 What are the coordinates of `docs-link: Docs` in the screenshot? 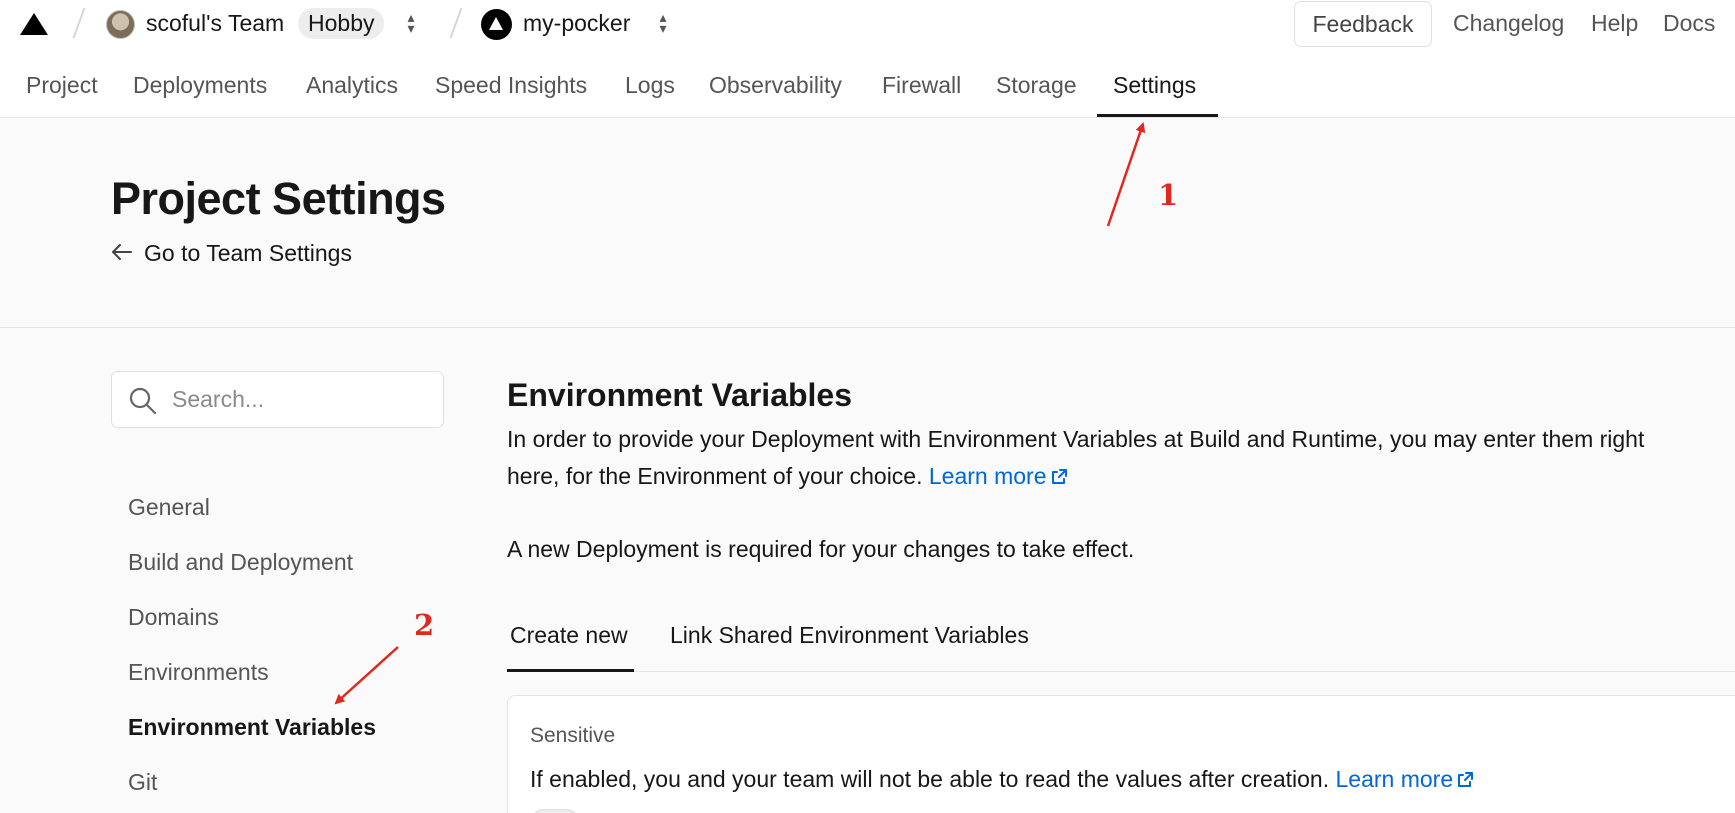 It's located at (1689, 23).